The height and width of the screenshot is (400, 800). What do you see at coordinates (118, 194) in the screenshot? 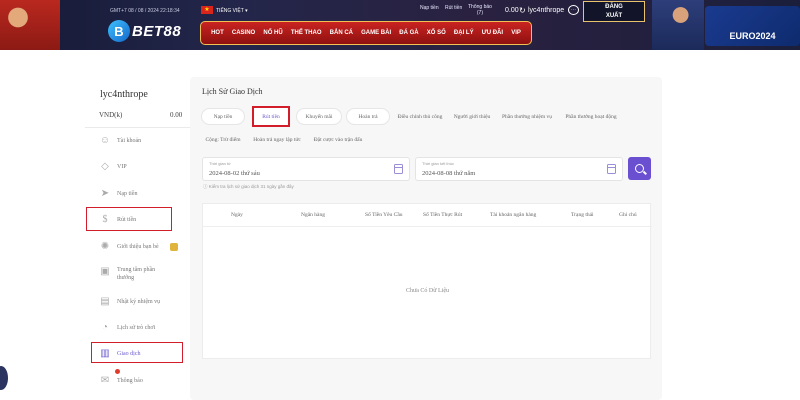
I see `sidebar-item-deposit: ➤ Nạp tiền` at bounding box center [118, 194].